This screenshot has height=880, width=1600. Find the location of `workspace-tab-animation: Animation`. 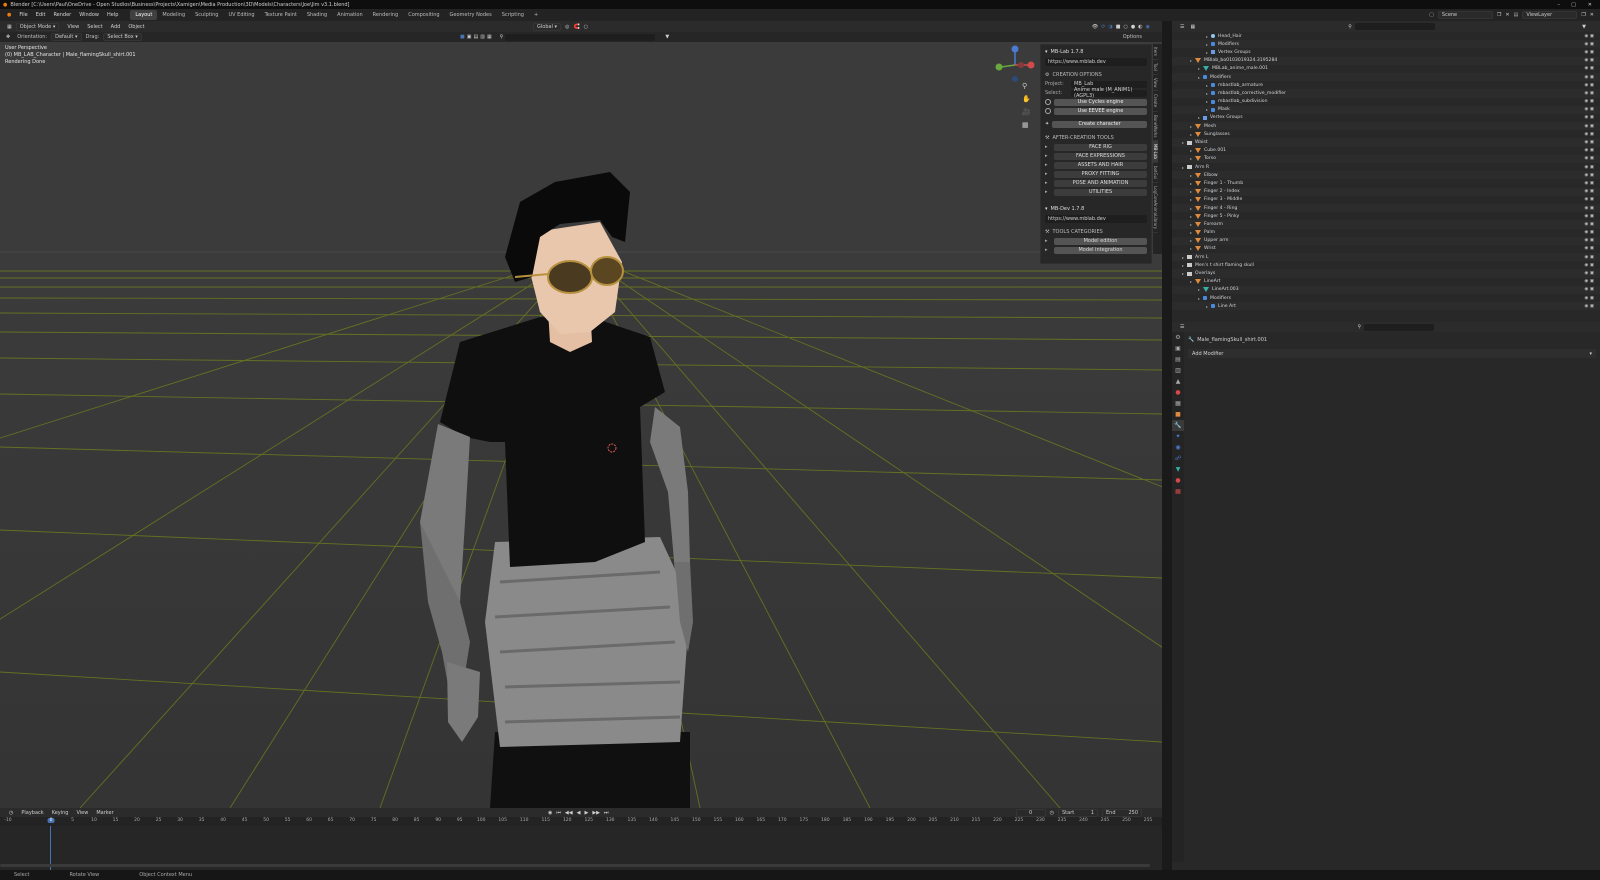

workspace-tab-animation: Animation is located at coordinates (350, 15).